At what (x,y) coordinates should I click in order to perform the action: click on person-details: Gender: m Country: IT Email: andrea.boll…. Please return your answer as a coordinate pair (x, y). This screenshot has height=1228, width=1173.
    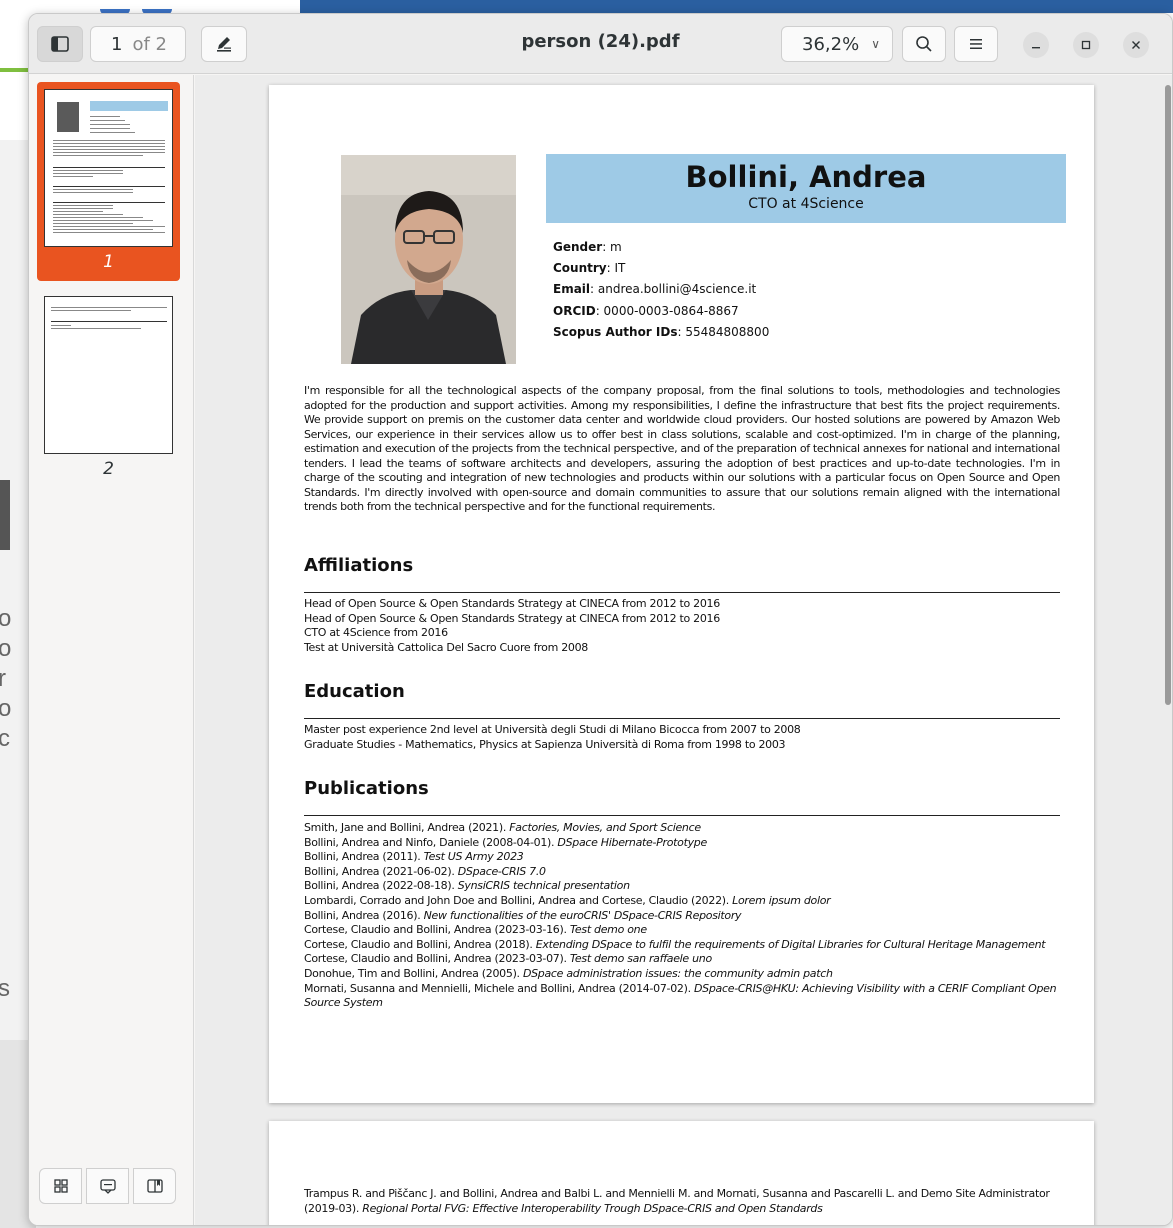
    Looking at the image, I should click on (661, 290).